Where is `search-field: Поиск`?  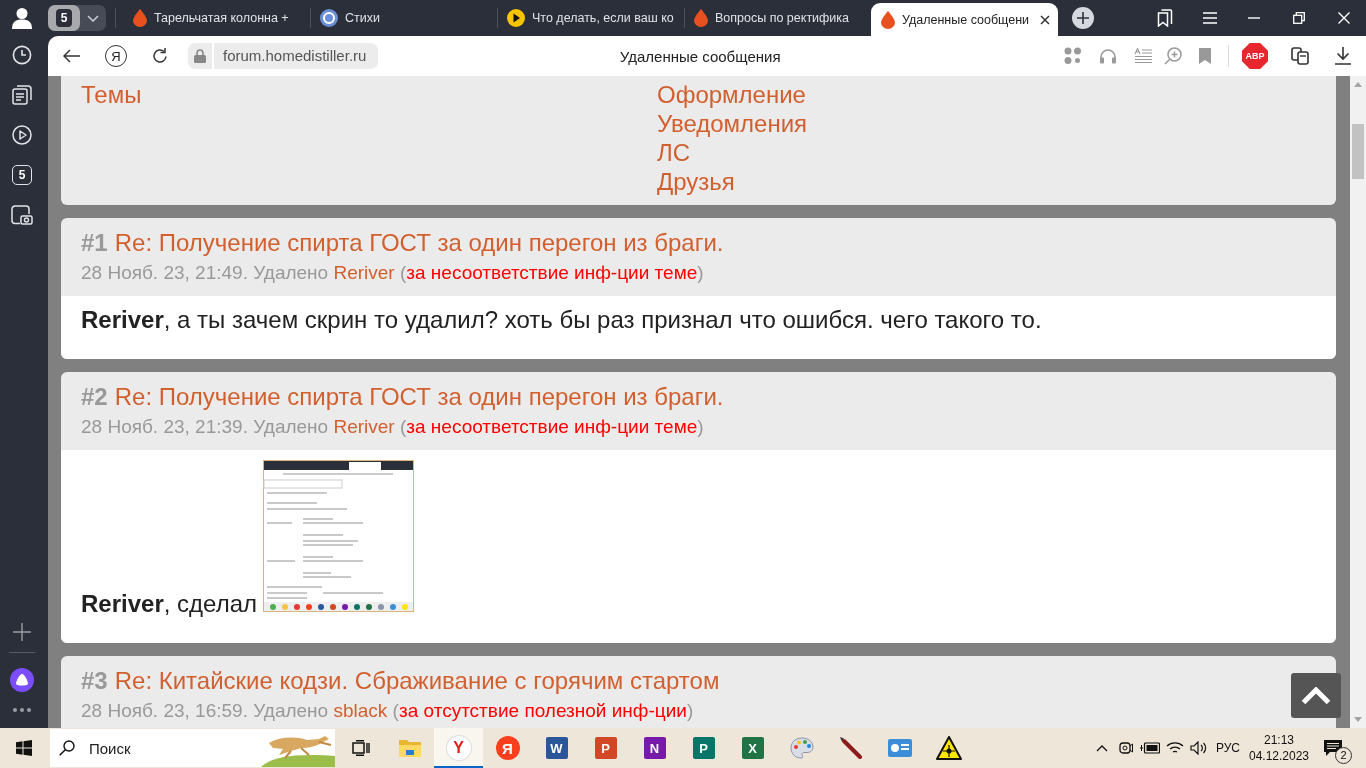 search-field: Поиск is located at coordinates (171, 748).